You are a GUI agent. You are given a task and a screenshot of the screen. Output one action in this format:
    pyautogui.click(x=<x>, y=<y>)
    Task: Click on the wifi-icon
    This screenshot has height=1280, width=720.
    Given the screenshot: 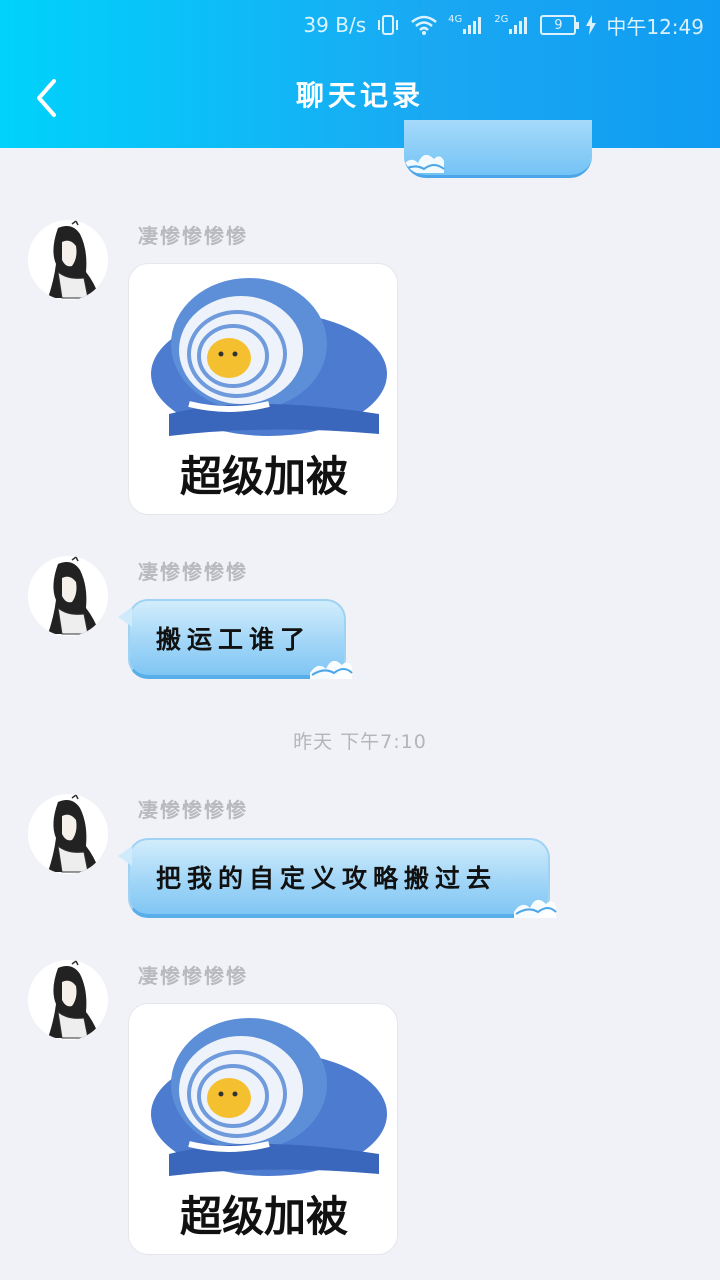 What is the action you would take?
    pyautogui.click(x=424, y=25)
    